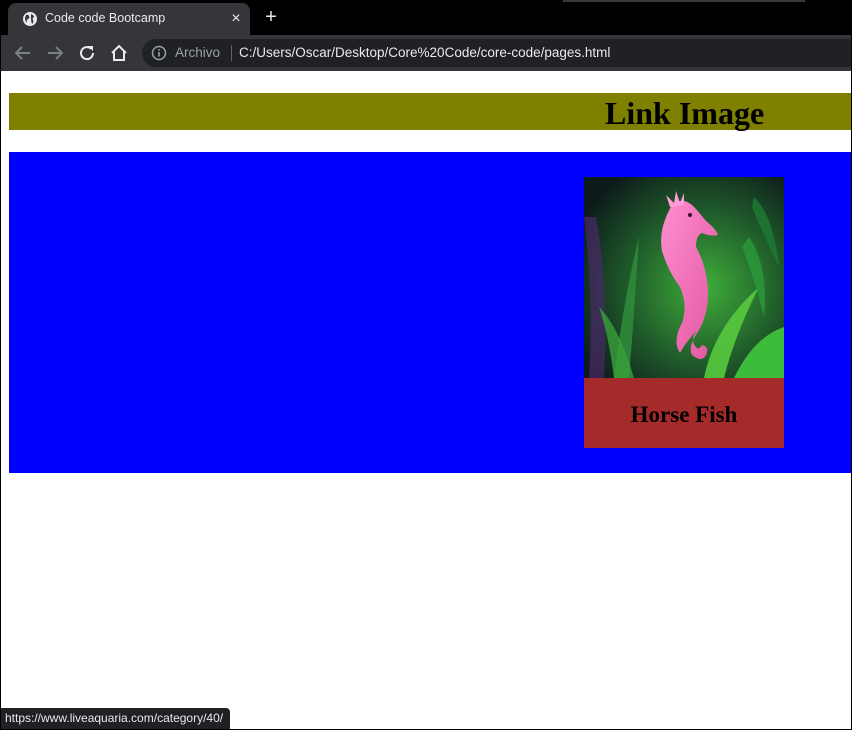  I want to click on window-border-left, so click(0, 365).